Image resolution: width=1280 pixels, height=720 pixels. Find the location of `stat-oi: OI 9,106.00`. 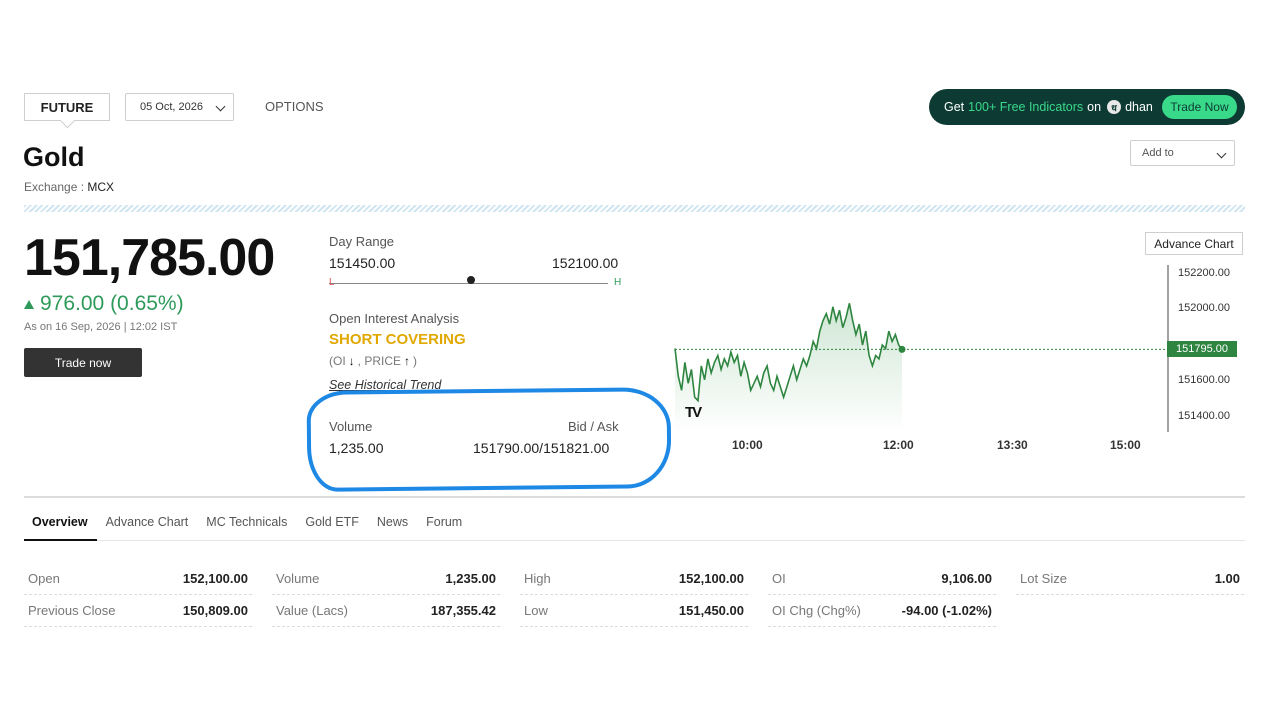

stat-oi: OI 9,106.00 is located at coordinates (882, 579).